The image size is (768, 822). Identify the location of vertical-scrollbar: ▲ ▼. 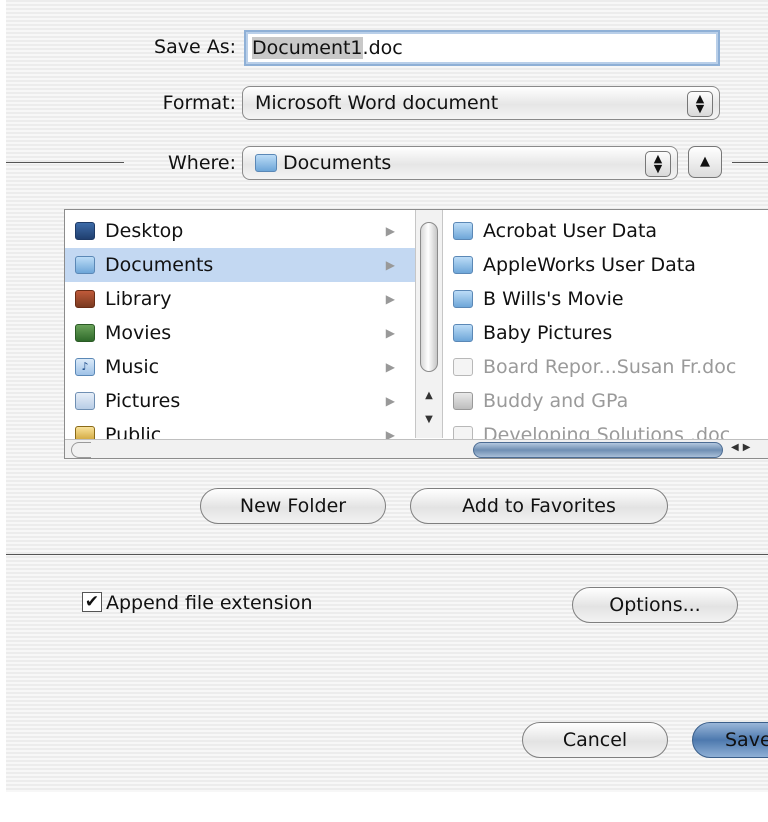
(429, 324).